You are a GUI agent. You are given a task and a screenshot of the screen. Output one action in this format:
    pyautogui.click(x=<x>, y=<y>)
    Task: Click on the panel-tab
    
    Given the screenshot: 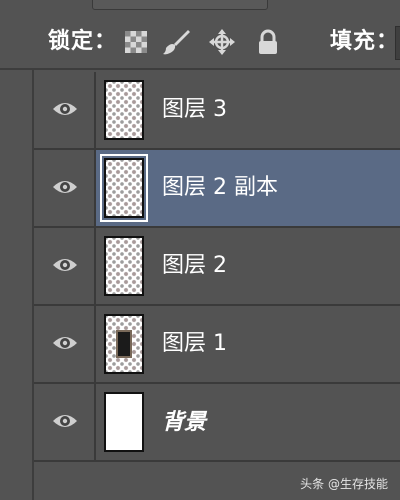 What is the action you would take?
    pyautogui.click(x=180, y=5)
    